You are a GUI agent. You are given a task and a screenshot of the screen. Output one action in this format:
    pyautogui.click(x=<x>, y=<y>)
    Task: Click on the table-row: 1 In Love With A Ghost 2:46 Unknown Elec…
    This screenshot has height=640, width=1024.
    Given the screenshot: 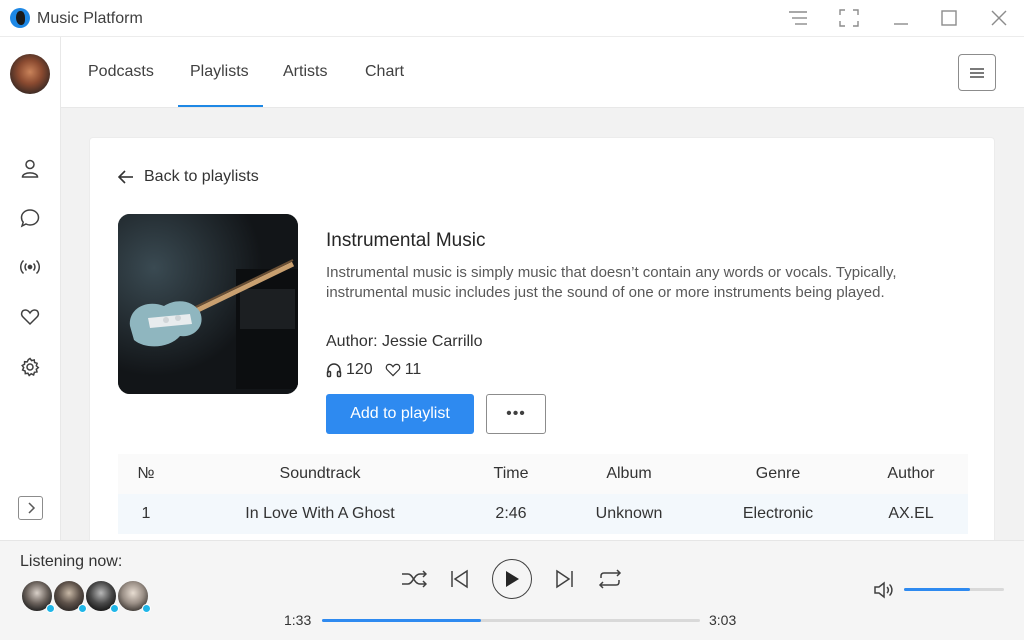 What is the action you would take?
    pyautogui.click(x=543, y=514)
    